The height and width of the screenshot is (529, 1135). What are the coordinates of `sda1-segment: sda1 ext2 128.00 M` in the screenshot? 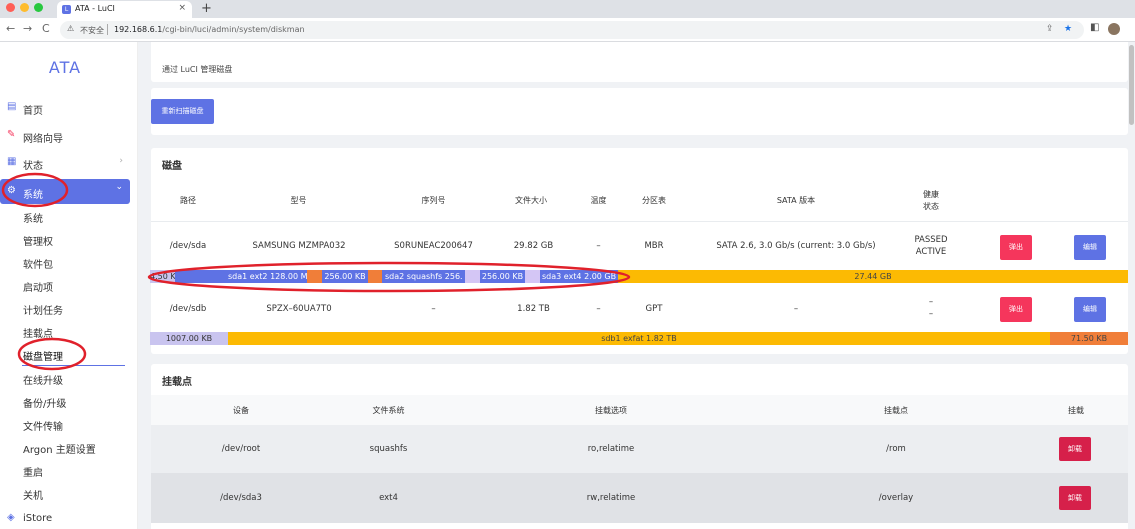 It's located at (266, 276).